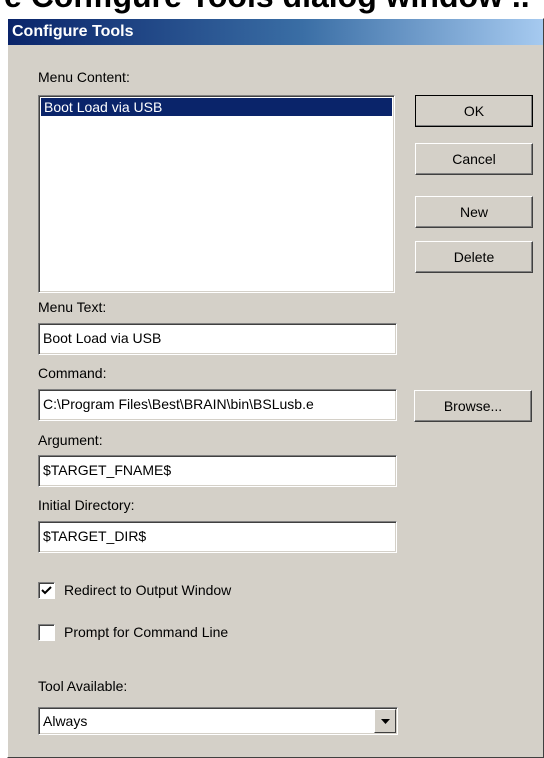 This screenshot has width=544, height=758. I want to click on tool-available-select: Always, so click(218, 721).